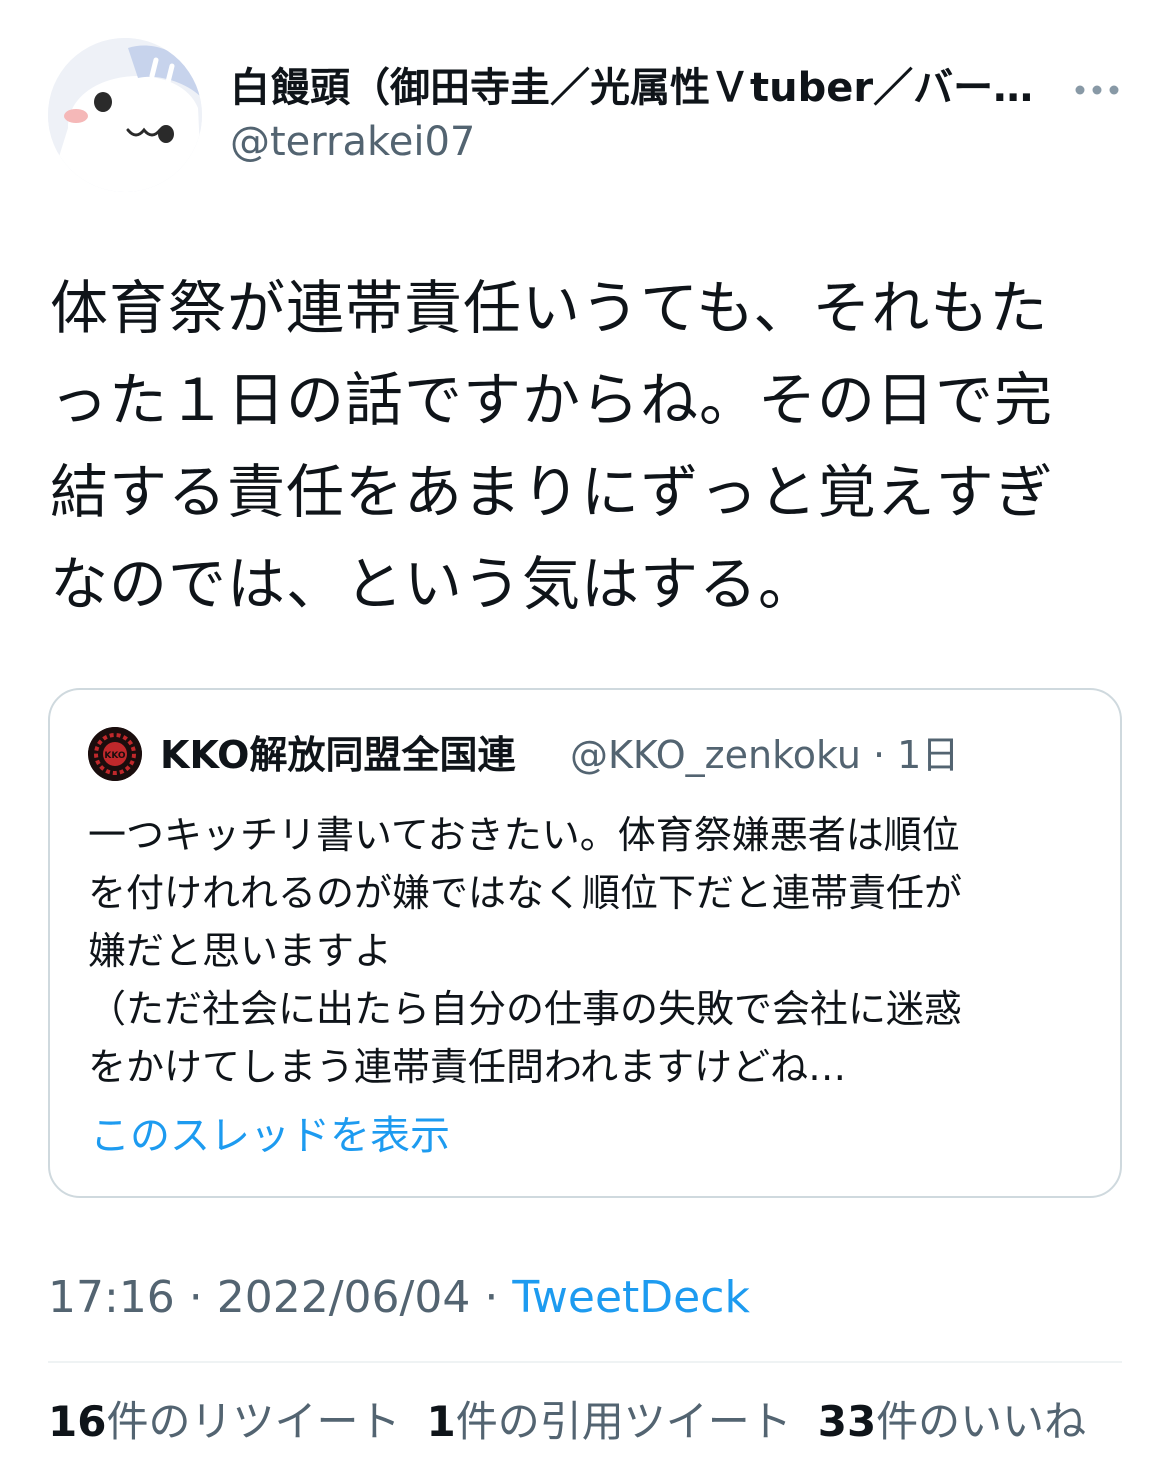 Image resolution: width=1170 pixels, height=1466 pixels. Describe the element at coordinates (338, 755) in the screenshot. I see `quoted-author-display-name: KKO解放同盟全国連` at that location.